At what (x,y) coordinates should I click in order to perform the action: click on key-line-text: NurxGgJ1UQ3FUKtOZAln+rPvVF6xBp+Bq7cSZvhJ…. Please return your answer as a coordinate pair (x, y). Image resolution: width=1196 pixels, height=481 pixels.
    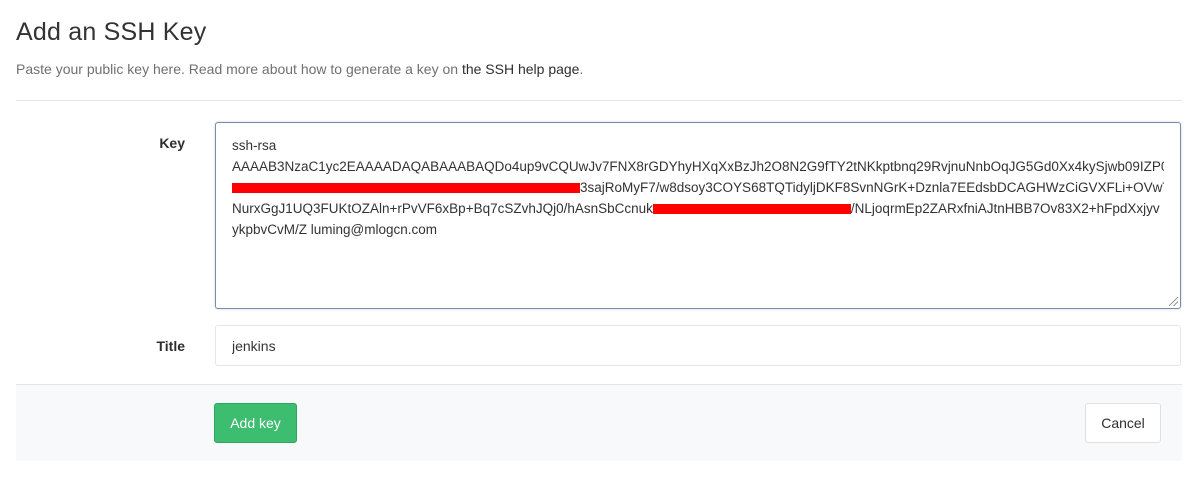
    Looking at the image, I should click on (442, 208).